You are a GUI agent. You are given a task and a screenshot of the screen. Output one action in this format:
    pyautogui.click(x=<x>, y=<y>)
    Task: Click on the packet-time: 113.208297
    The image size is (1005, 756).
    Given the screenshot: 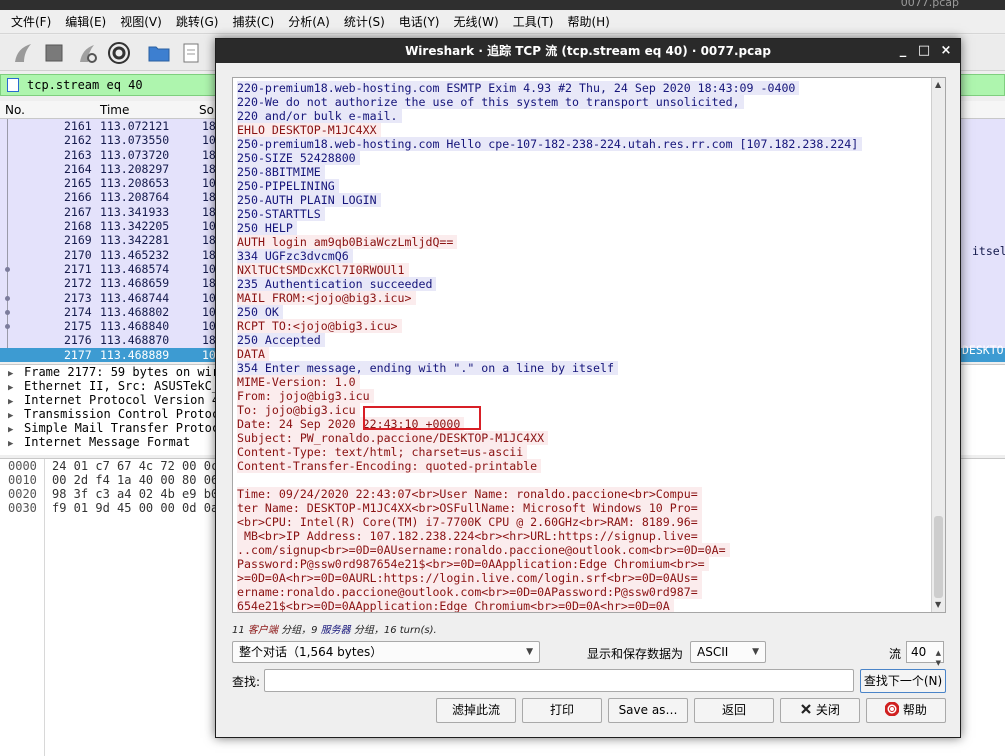 What is the action you would take?
    pyautogui.click(x=135, y=168)
    